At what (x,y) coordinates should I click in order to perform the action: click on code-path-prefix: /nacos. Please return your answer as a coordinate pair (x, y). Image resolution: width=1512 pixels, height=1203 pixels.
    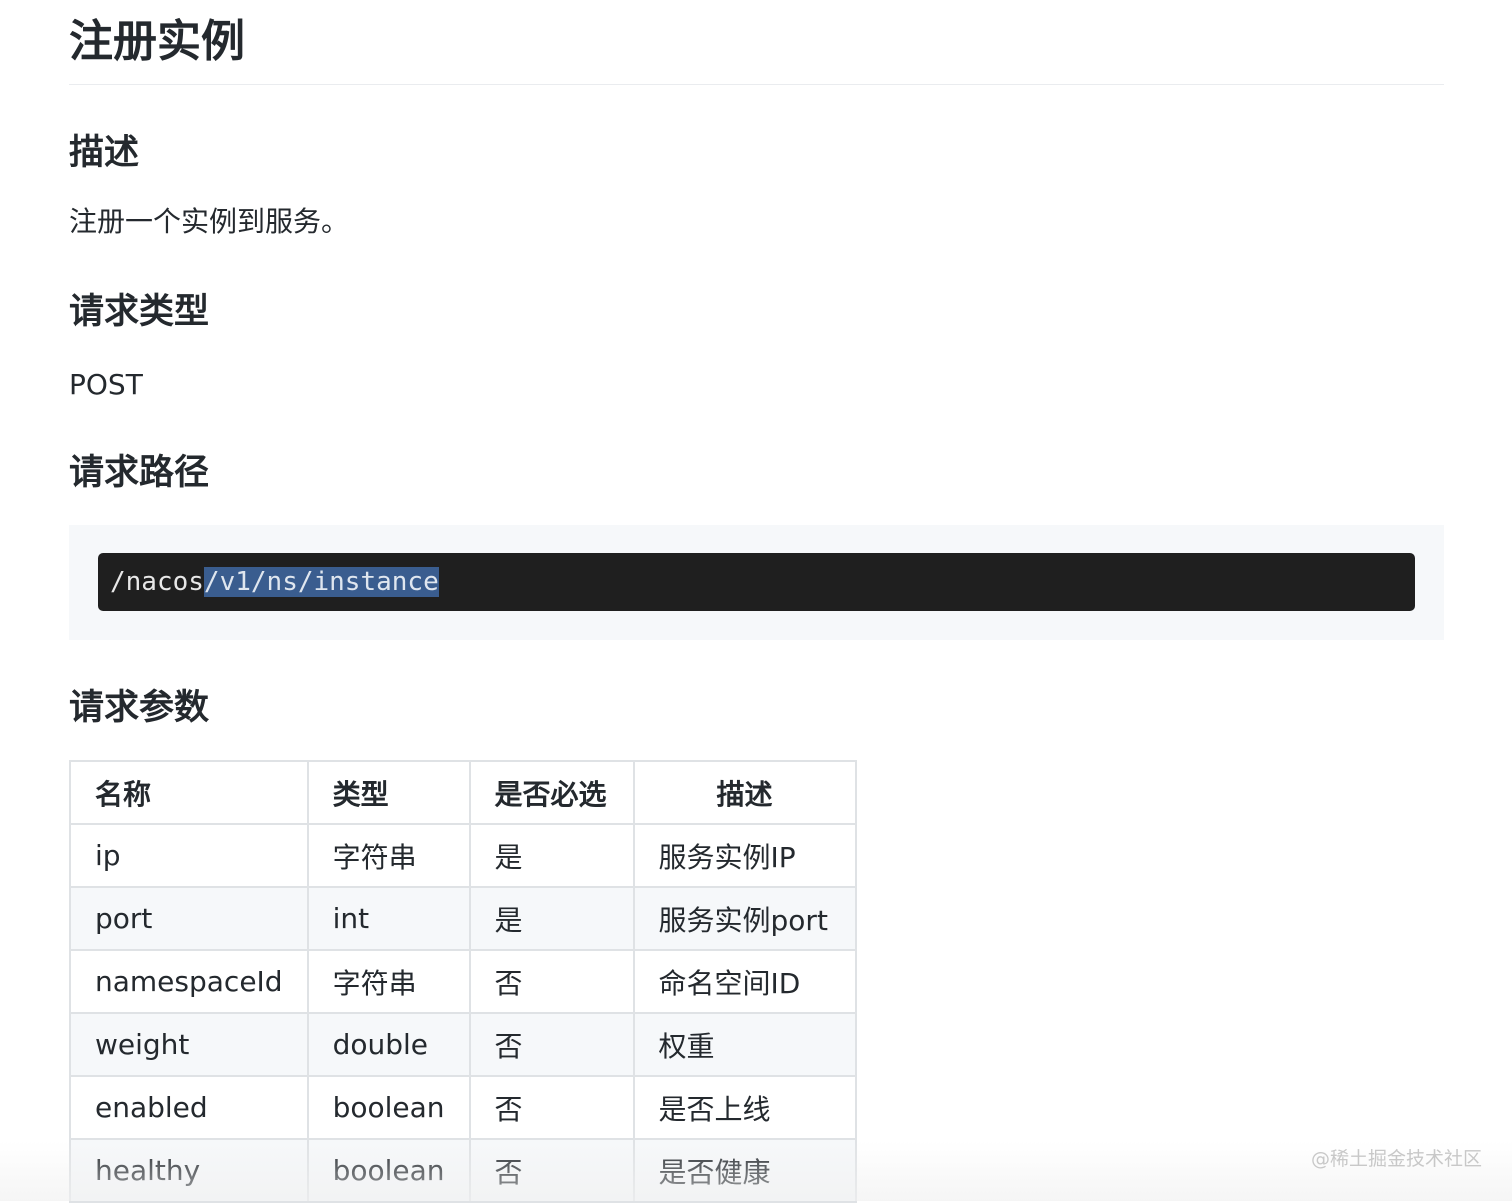
    Looking at the image, I should click on (157, 582).